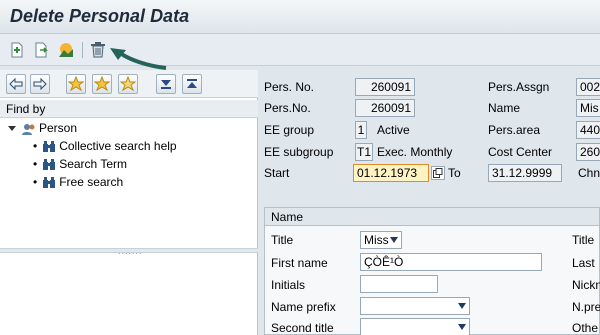 The width and height of the screenshot is (600, 335). Describe the element at coordinates (376, 240) in the screenshot. I see `title-value: Miss` at that location.